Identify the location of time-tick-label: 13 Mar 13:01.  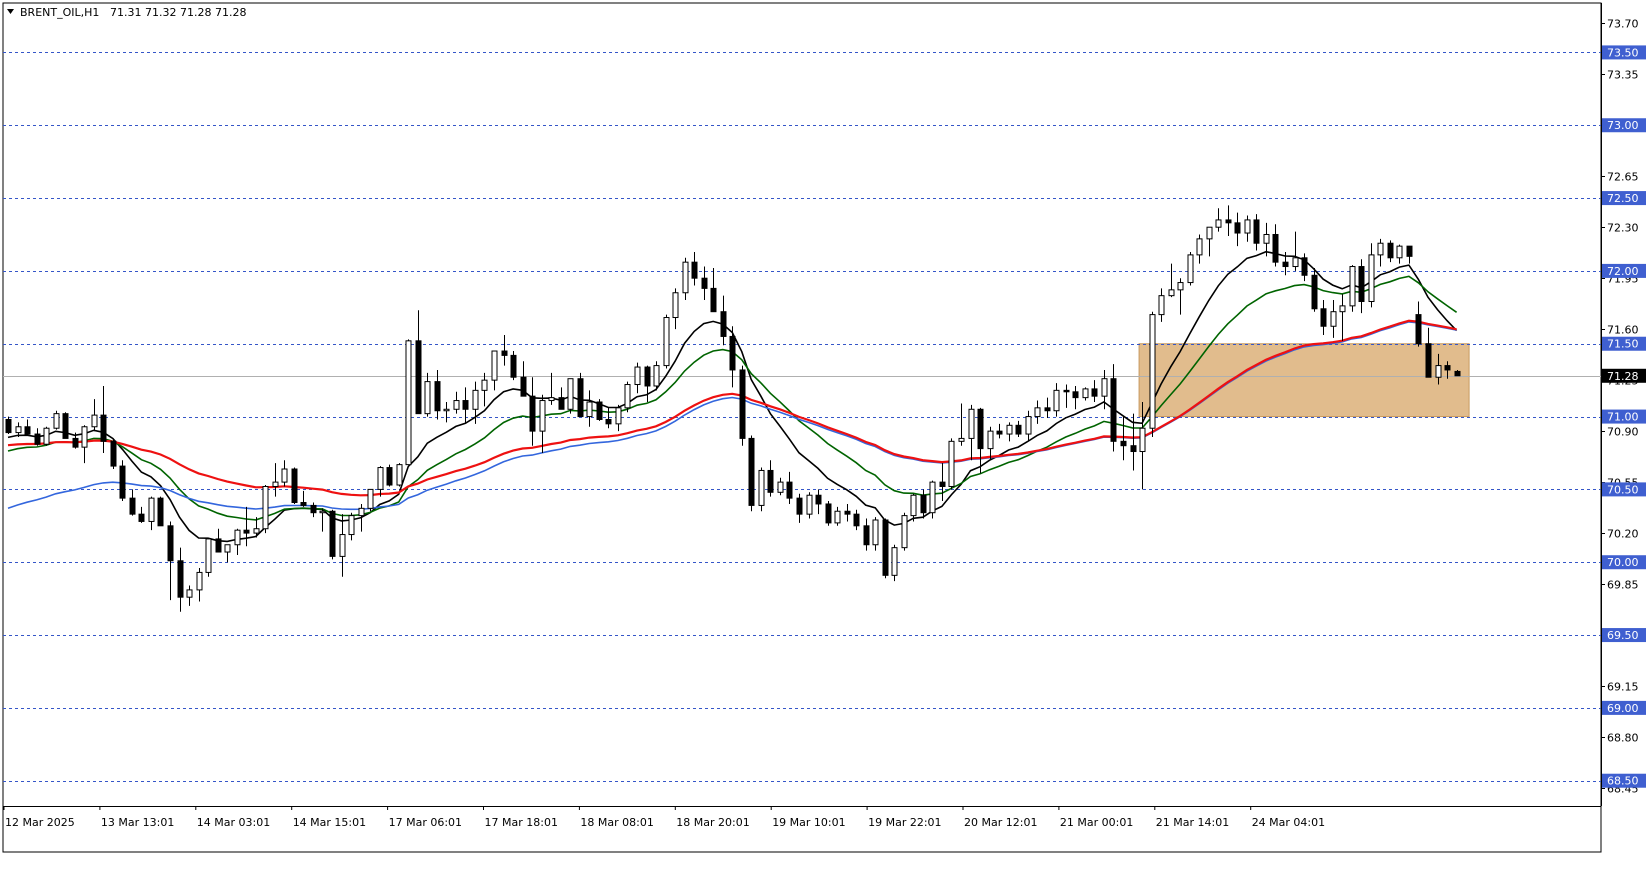
(137, 822).